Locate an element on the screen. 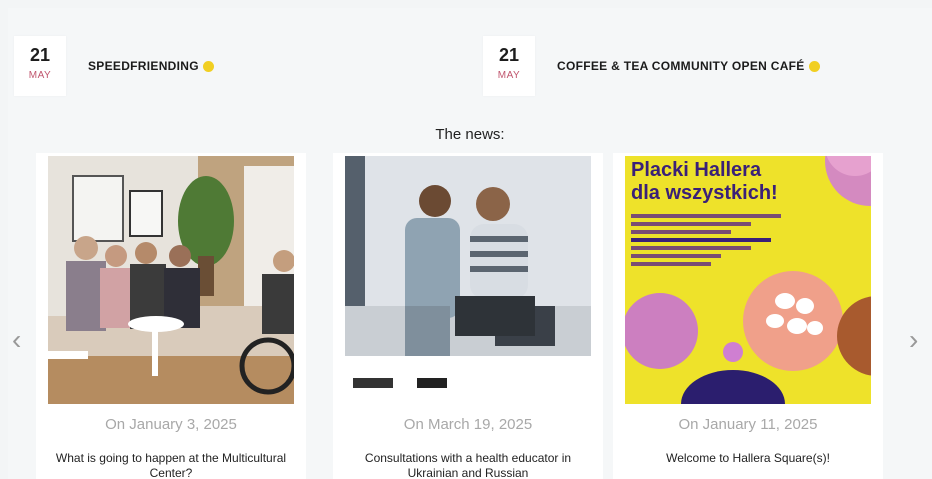  news-card-date: On March 19, 2025 is located at coordinates (468, 424).